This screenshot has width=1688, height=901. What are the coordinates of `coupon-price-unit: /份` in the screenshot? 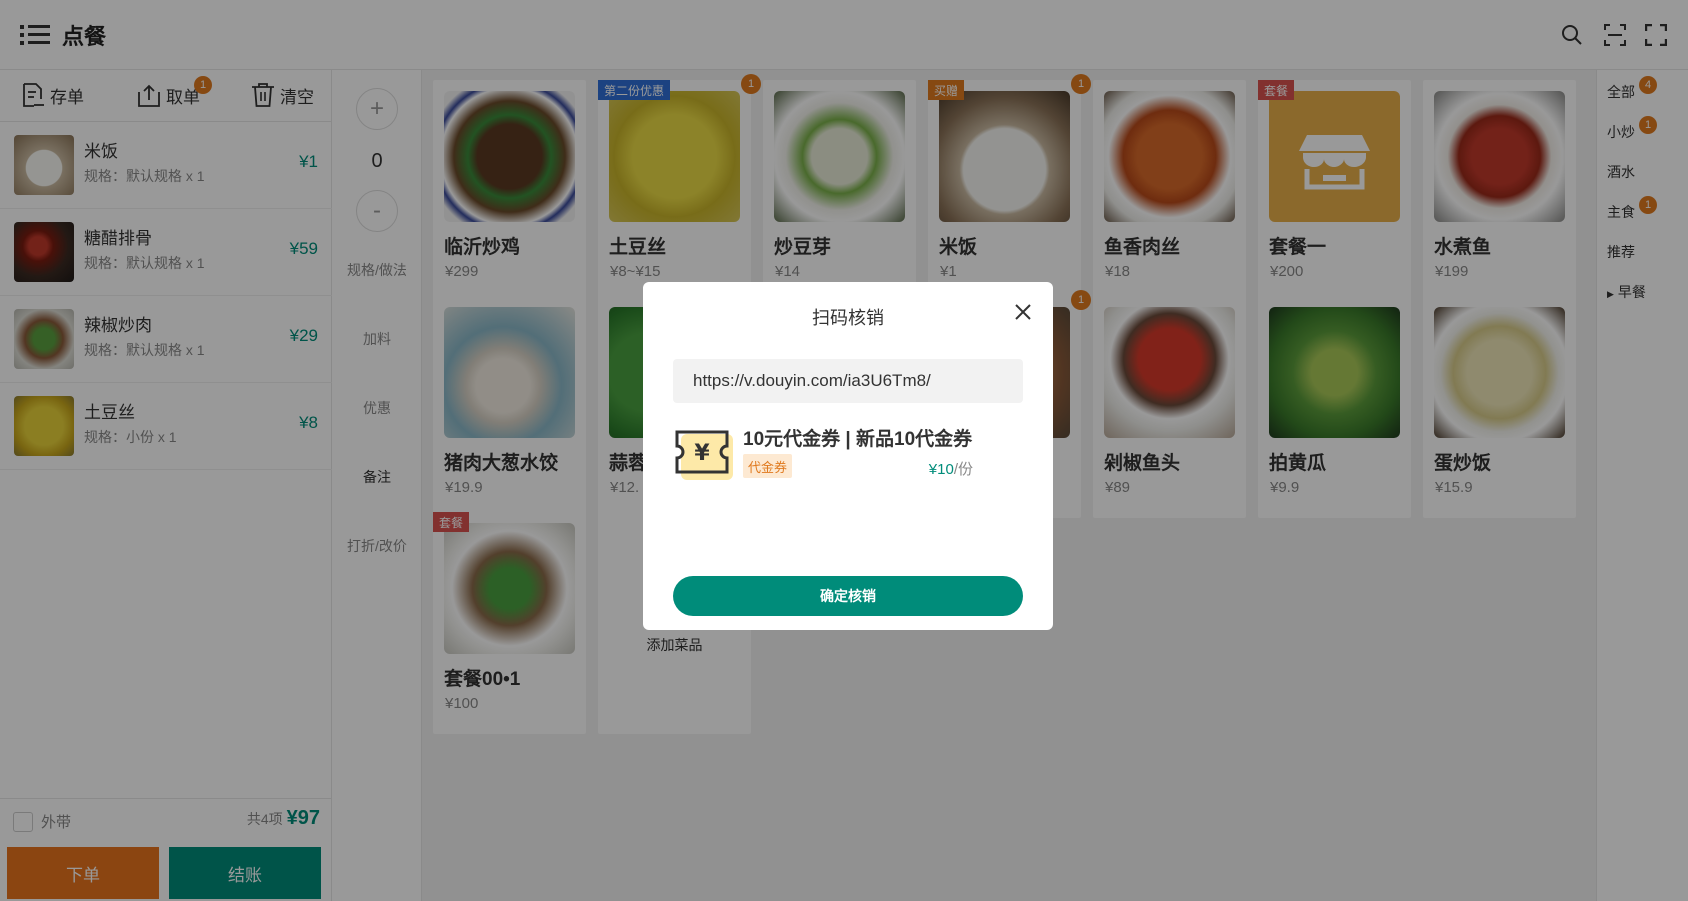 It's located at (963, 469).